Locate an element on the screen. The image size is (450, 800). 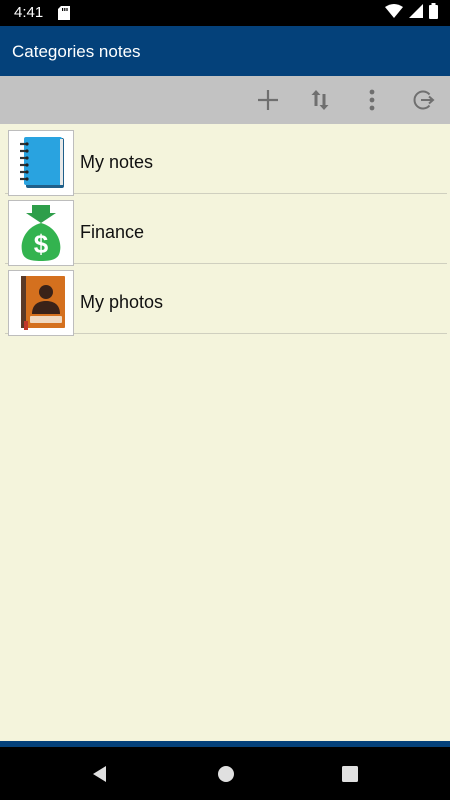
overflow-menu-icon is located at coordinates (372, 100).